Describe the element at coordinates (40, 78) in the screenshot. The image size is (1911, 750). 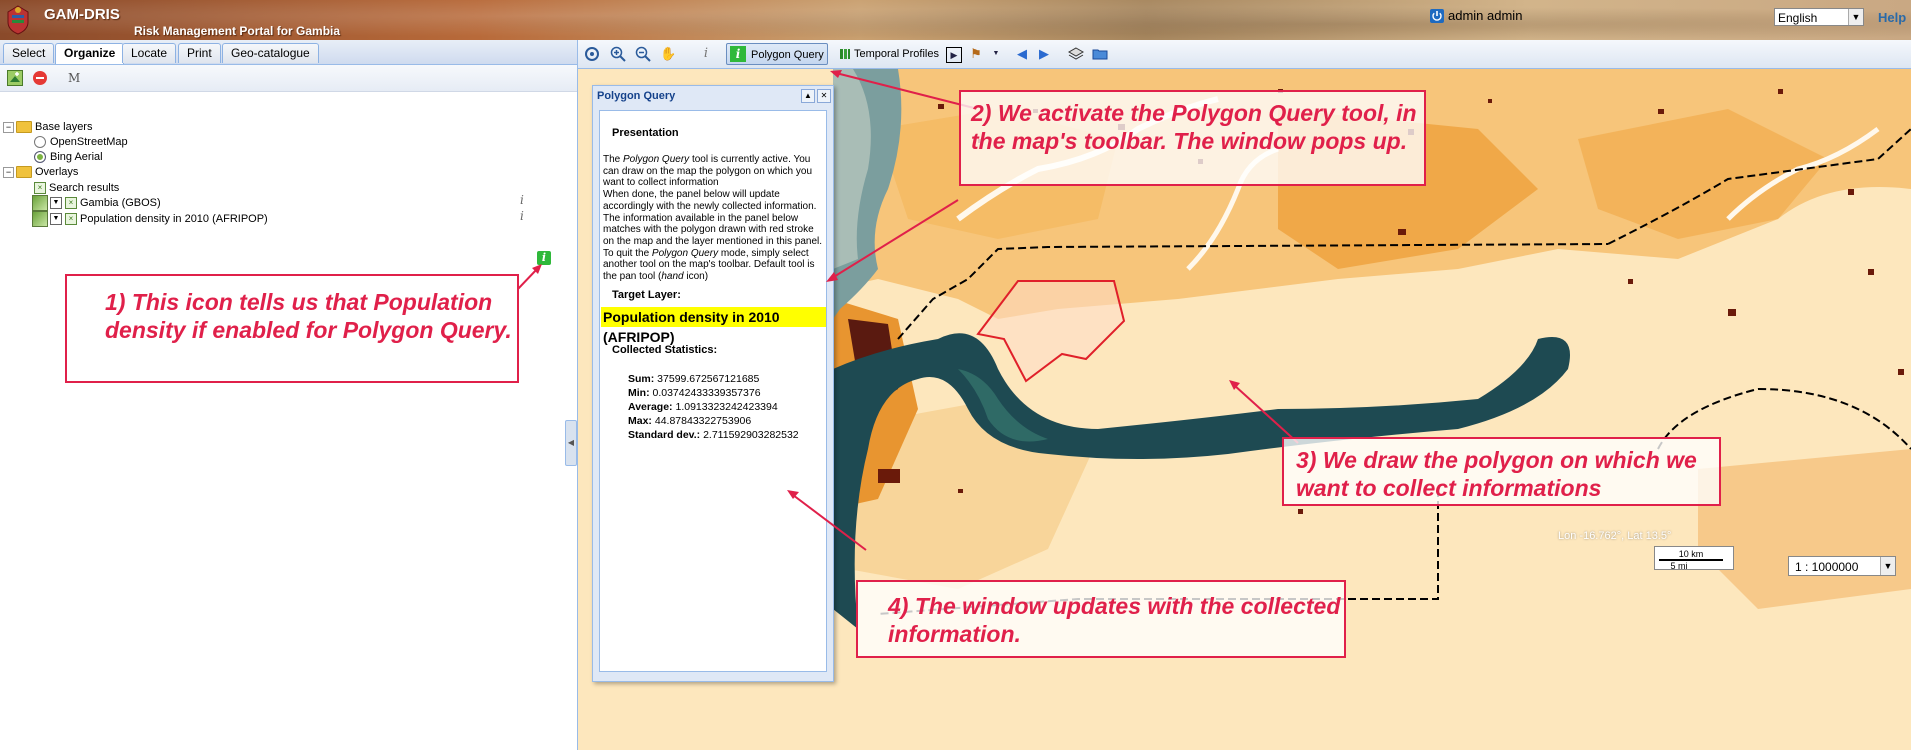
I see `remove-layer-icon` at that location.